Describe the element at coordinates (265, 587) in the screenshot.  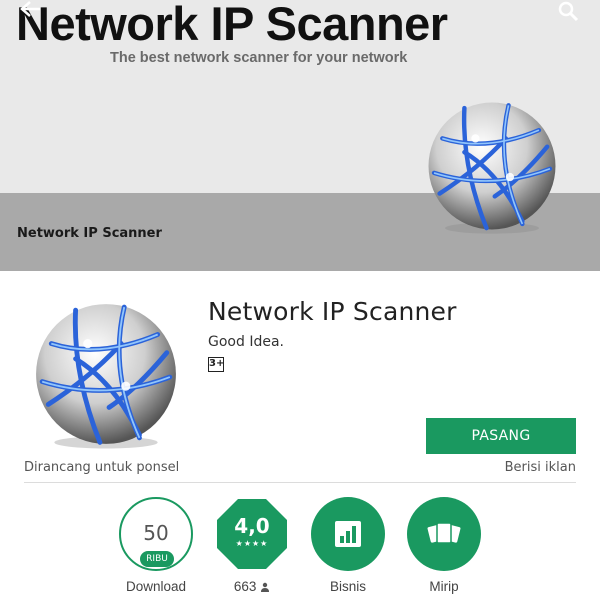
I see `person-icon` at that location.